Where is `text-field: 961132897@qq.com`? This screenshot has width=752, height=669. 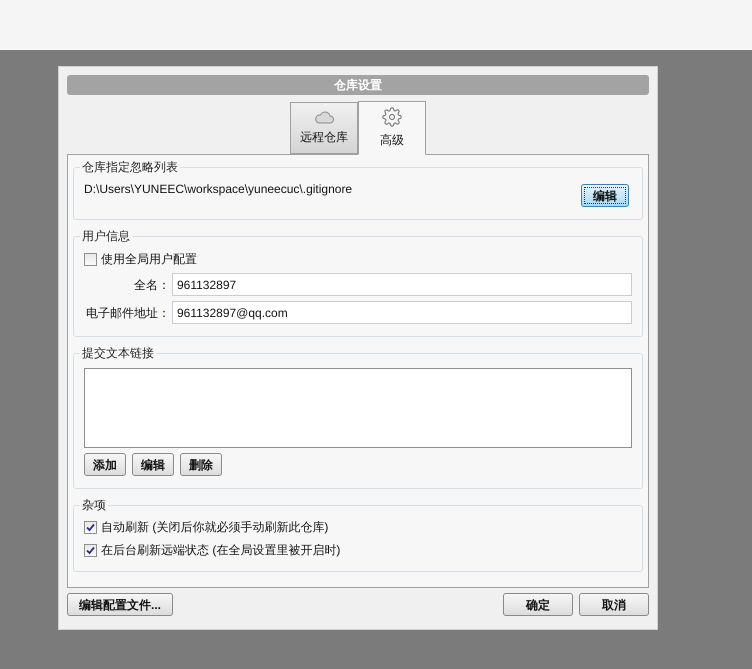 text-field: 961132897@qq.com is located at coordinates (402, 312).